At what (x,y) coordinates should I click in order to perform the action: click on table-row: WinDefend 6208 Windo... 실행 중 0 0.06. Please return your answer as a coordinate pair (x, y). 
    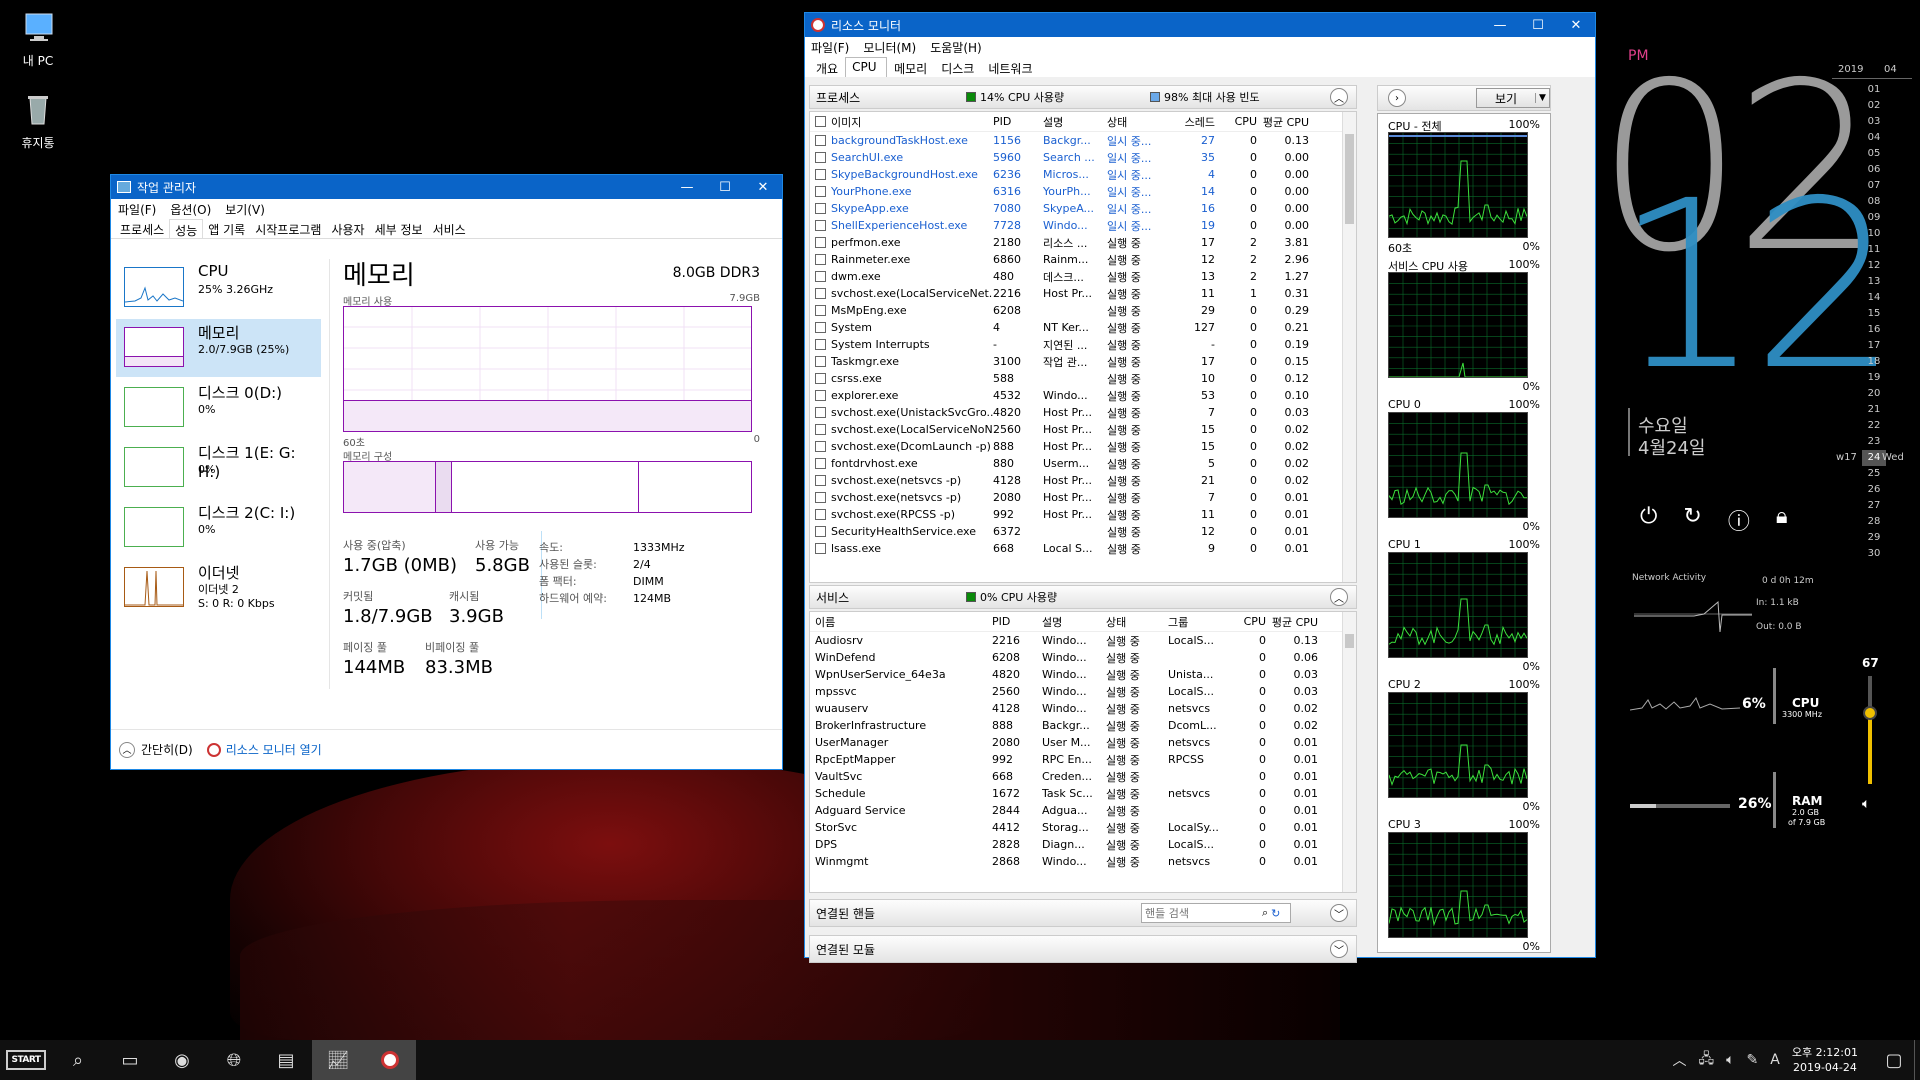
    Looking at the image, I should click on (1083, 657).